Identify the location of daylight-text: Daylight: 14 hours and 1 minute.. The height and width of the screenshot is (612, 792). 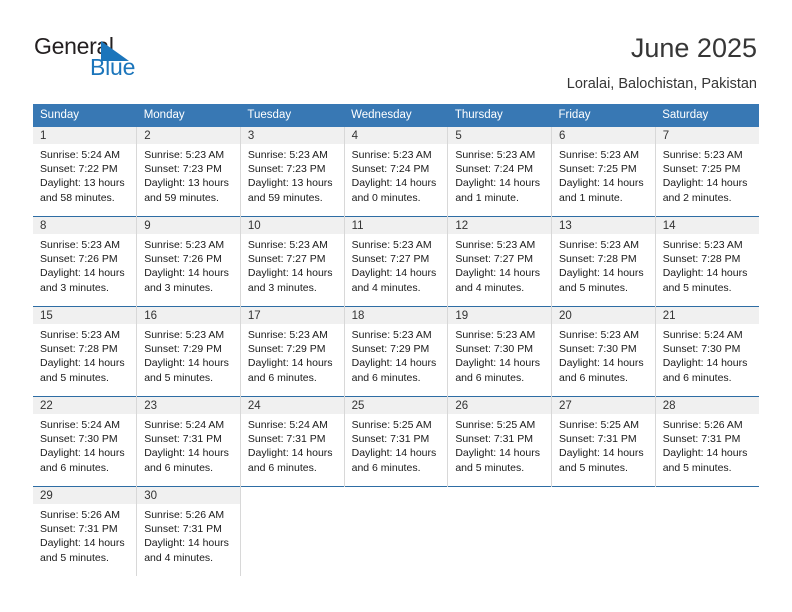
(497, 190).